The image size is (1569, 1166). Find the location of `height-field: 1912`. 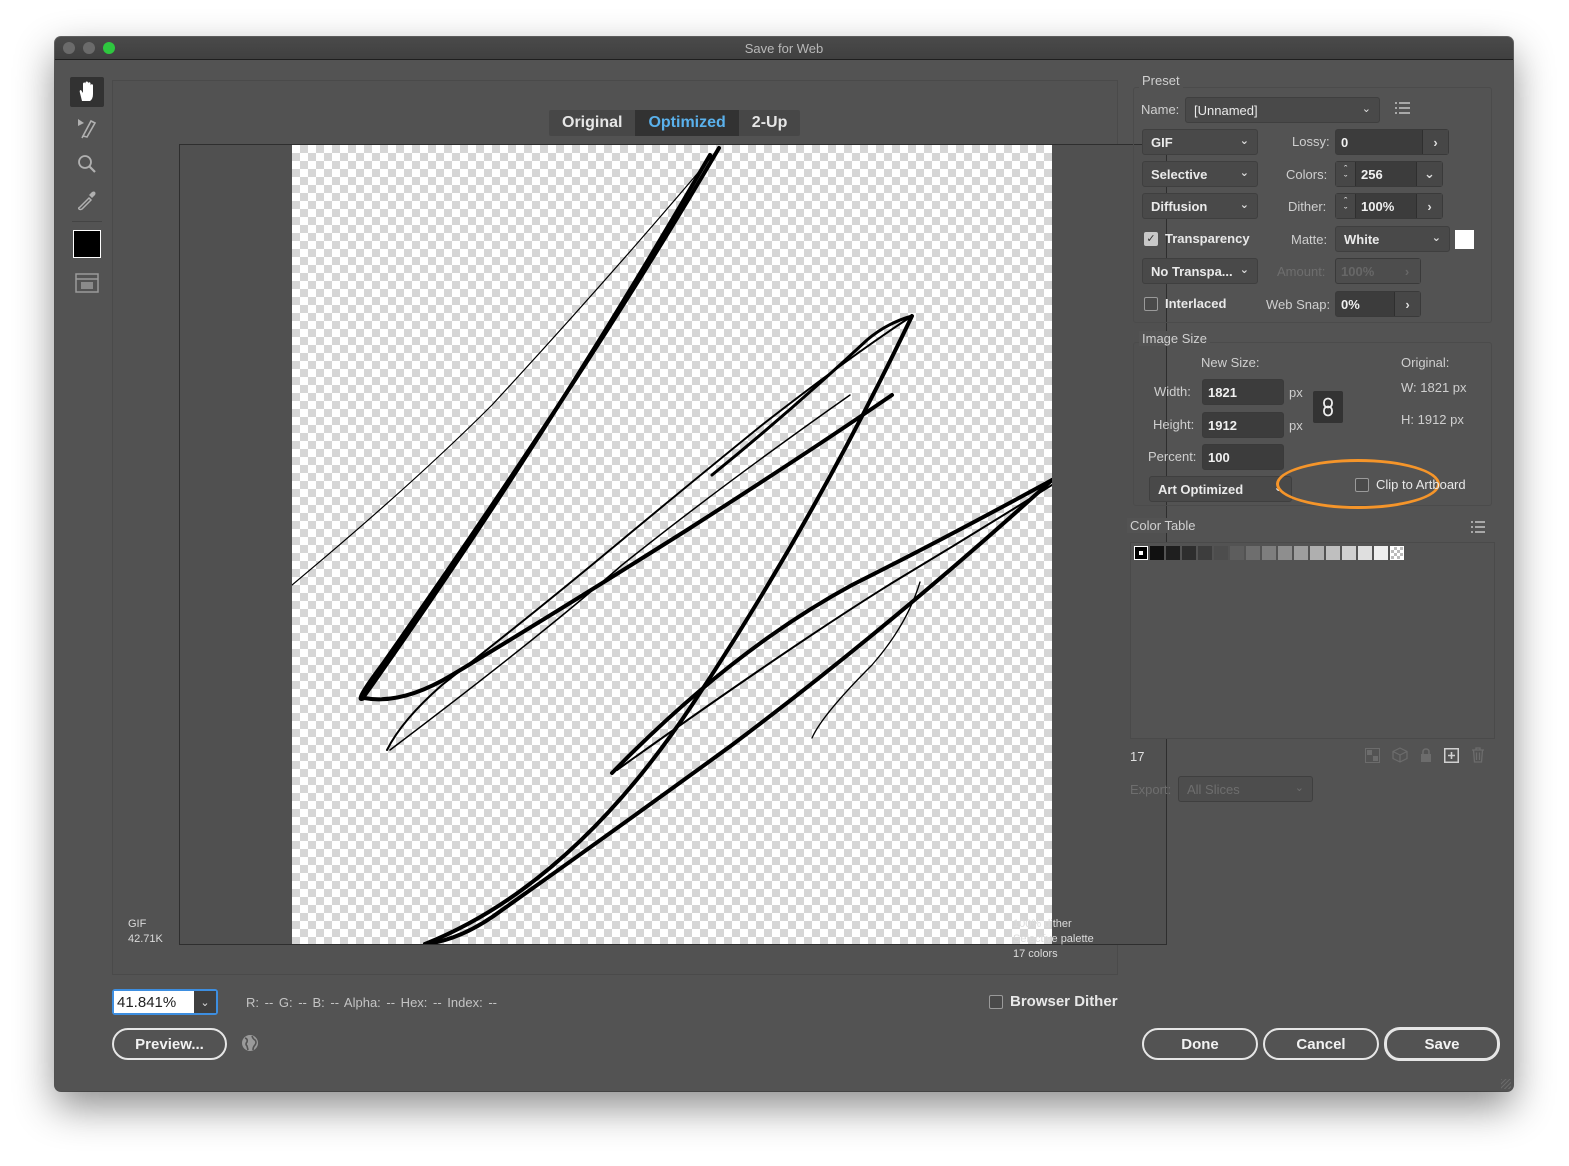

height-field: 1912 is located at coordinates (1243, 425).